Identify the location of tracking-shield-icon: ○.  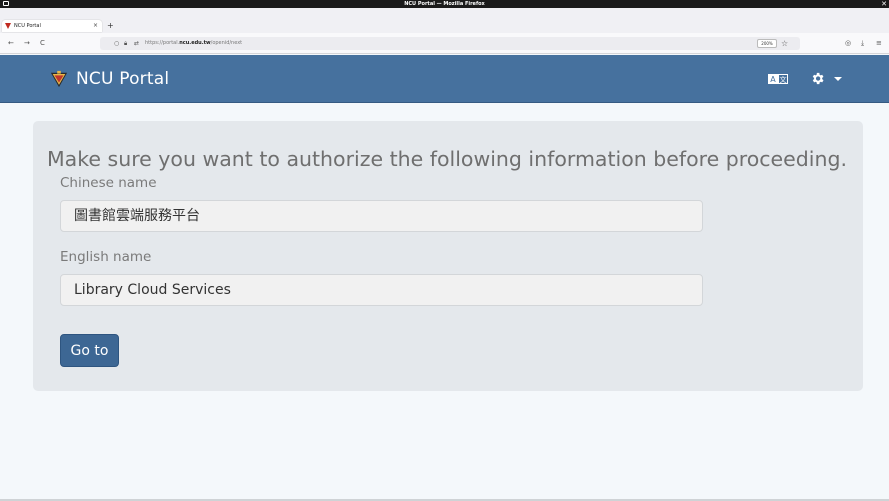
(116, 43).